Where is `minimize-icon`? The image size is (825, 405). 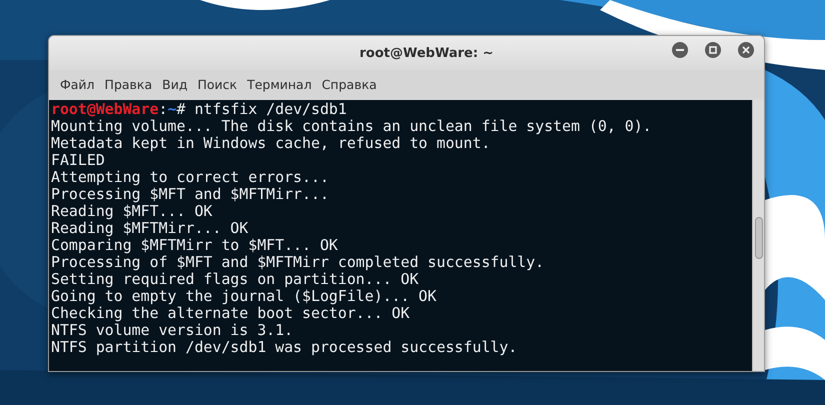 minimize-icon is located at coordinates (680, 50).